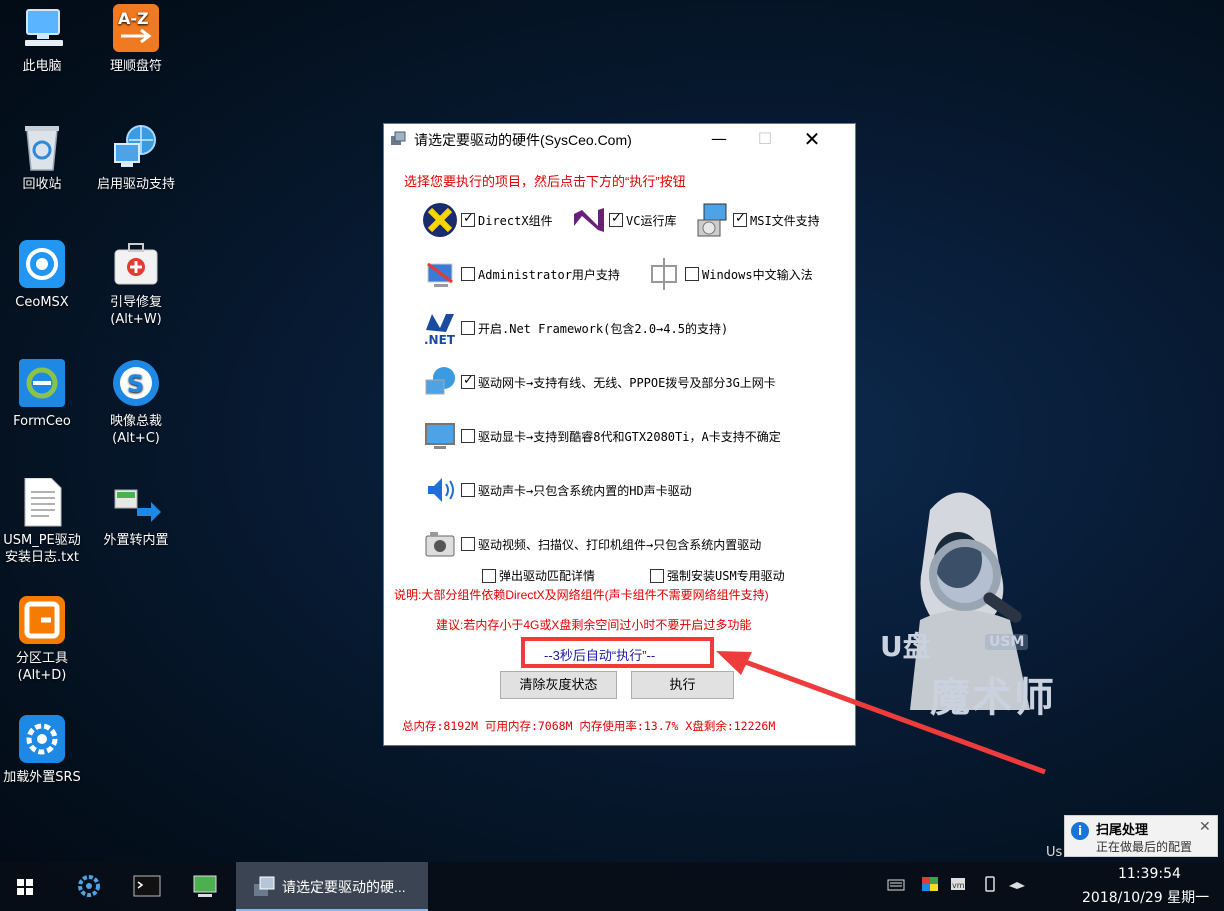  What do you see at coordinates (264, 886) in the screenshot?
I see `window-app-icon` at bounding box center [264, 886].